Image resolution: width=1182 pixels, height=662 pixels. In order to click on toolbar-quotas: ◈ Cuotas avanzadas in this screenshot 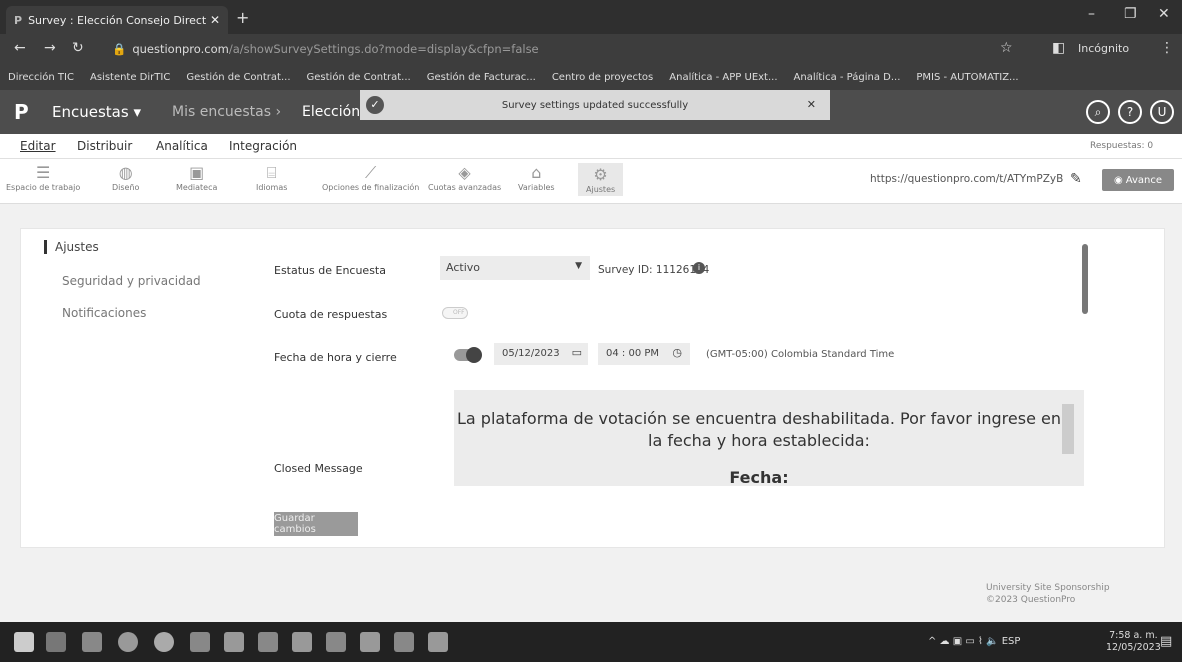, I will do `click(464, 177)`.